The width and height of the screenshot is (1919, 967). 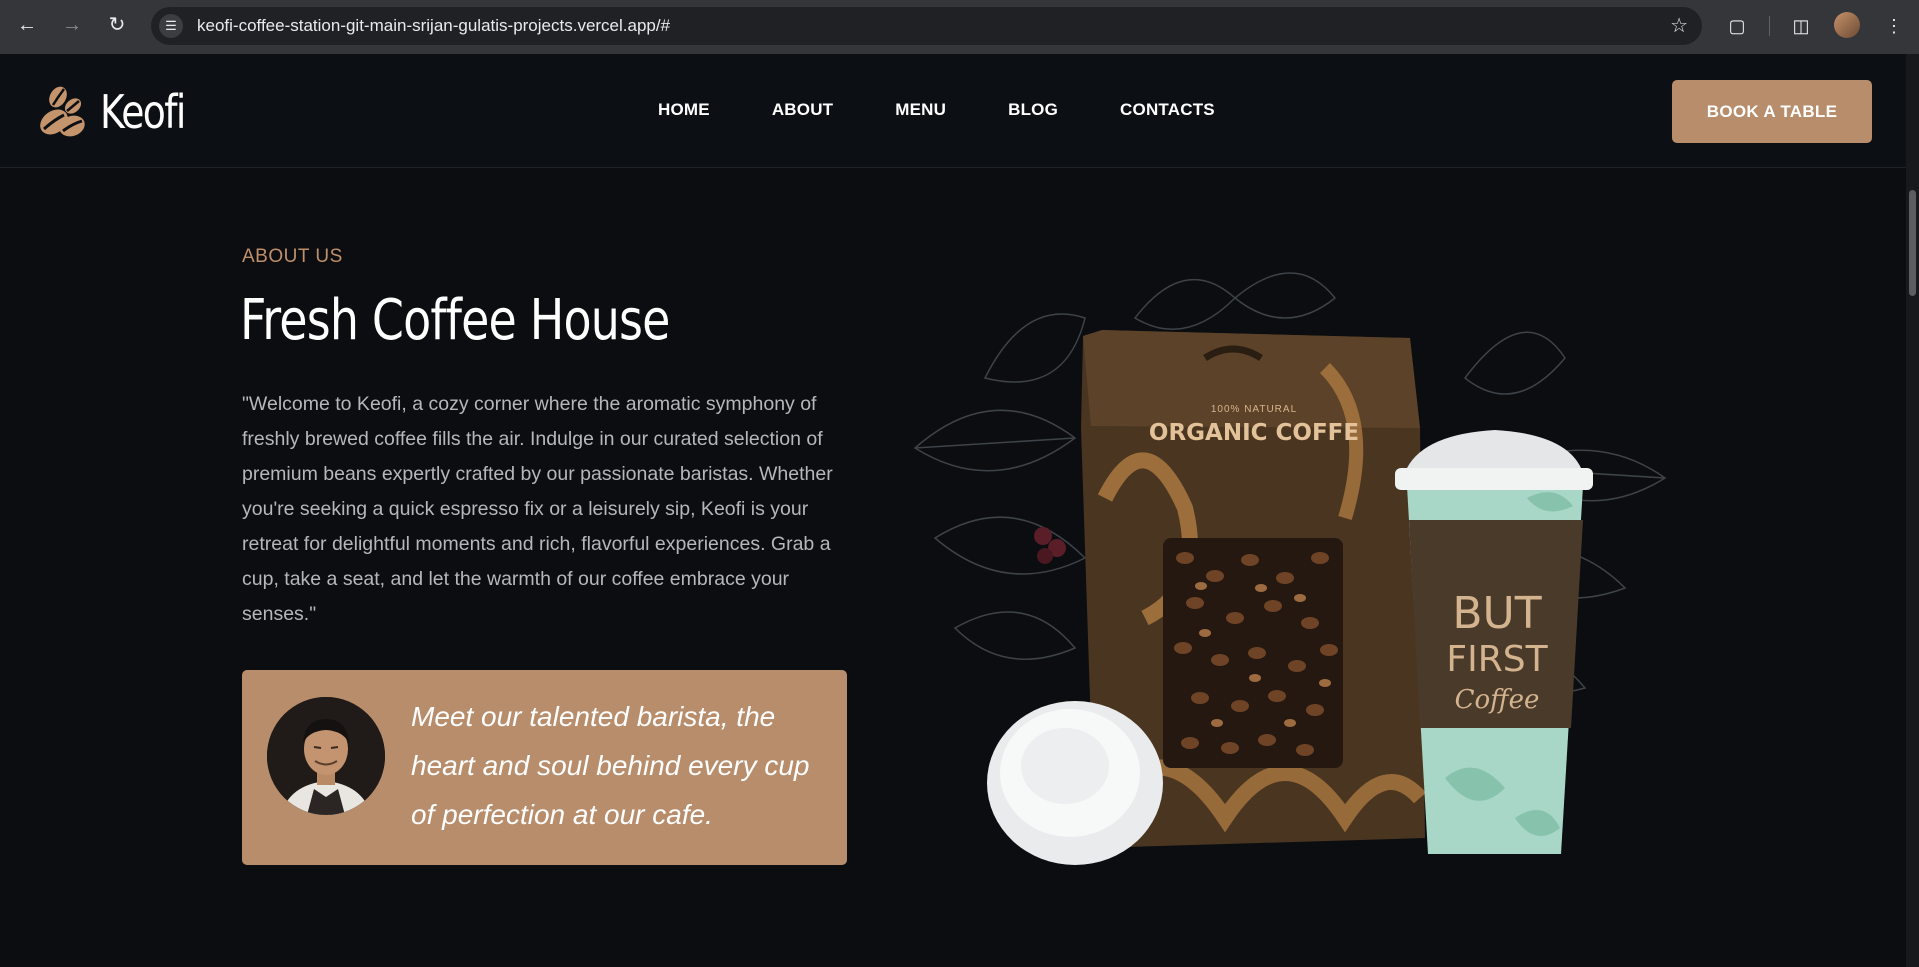 I want to click on section-title: Fresh Coffee House, so click(x=455, y=320).